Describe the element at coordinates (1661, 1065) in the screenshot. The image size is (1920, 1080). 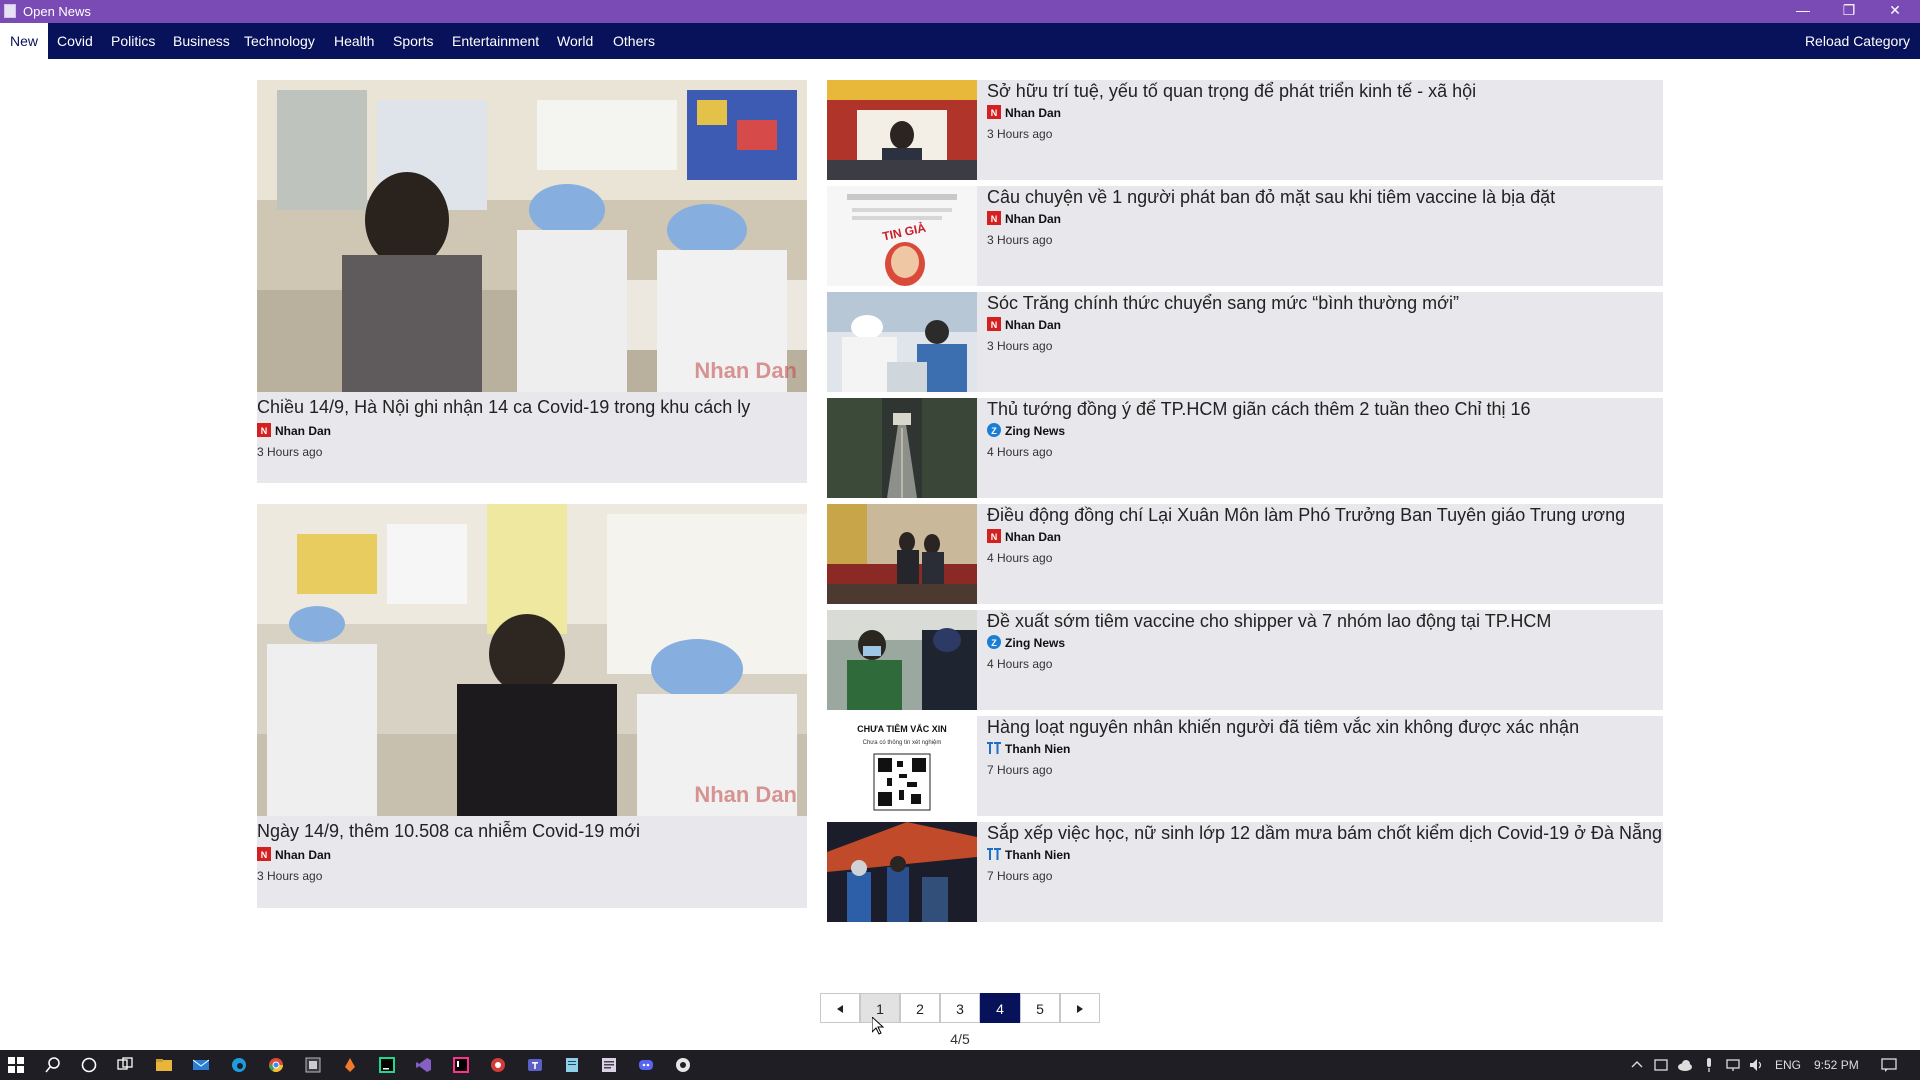
I see `tray-app-icon` at that location.